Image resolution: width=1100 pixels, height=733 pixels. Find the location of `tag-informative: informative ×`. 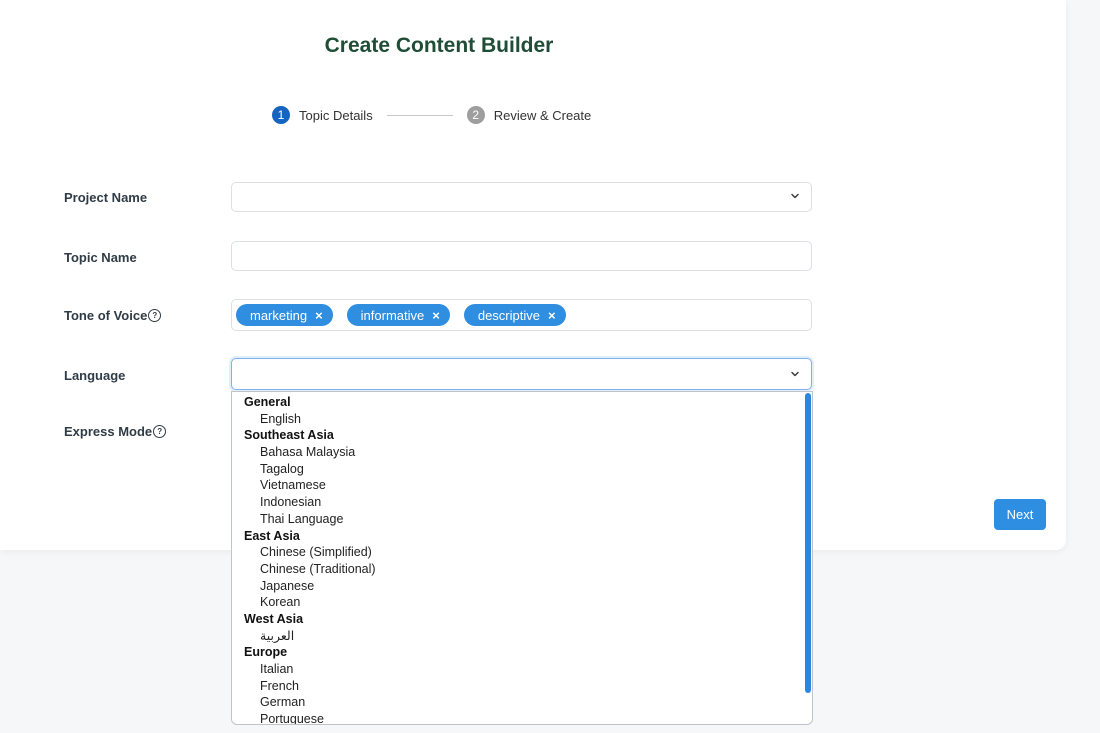

tag-informative: informative × is located at coordinates (398, 315).